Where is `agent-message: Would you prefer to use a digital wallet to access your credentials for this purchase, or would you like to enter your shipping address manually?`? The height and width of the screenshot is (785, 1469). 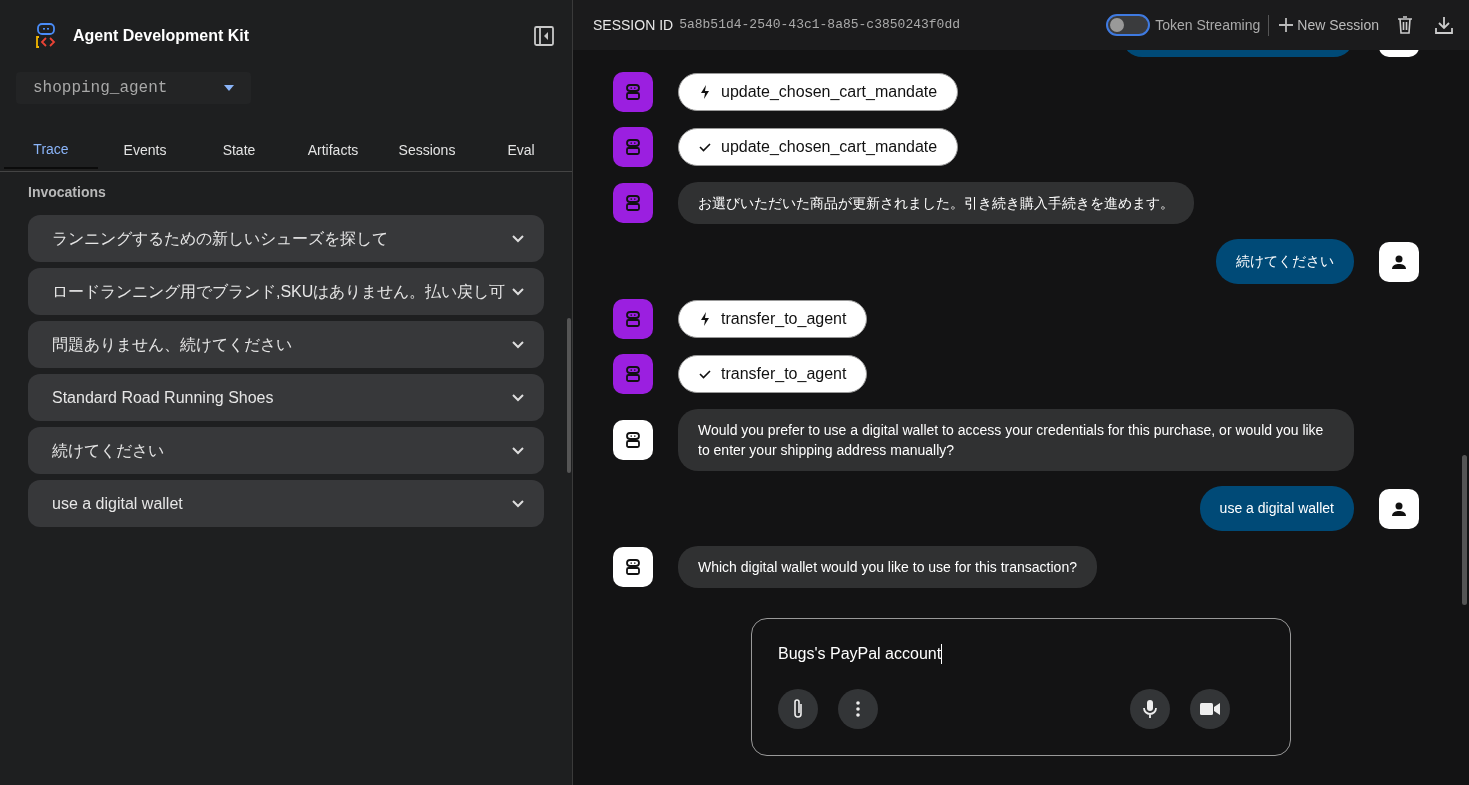
agent-message: Would you prefer to use a digital wallet to access your credentials for this purchase, or would you like to enter your shipping address manually? is located at coordinates (1016, 440).